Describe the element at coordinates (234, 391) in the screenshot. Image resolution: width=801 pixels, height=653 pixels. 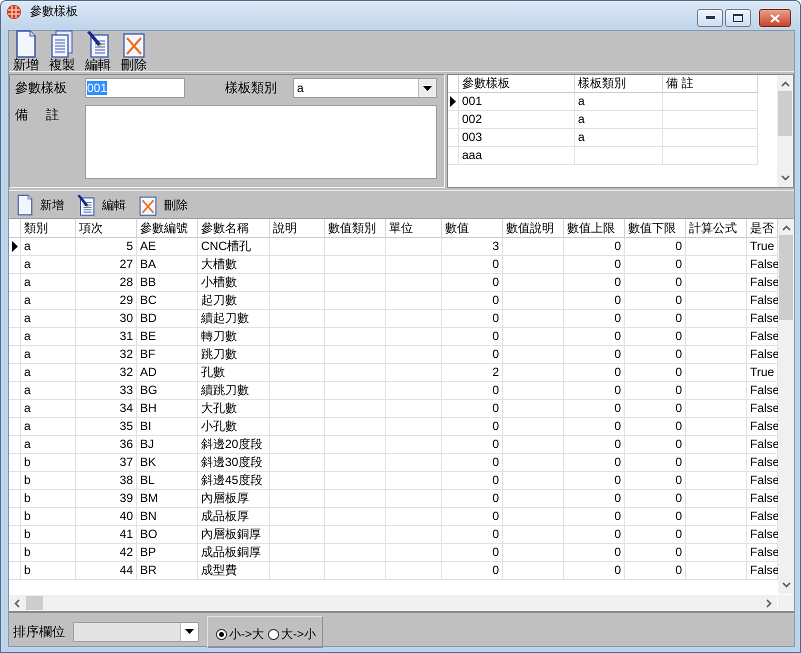
I see `table-cell: 續跳刀數` at that location.